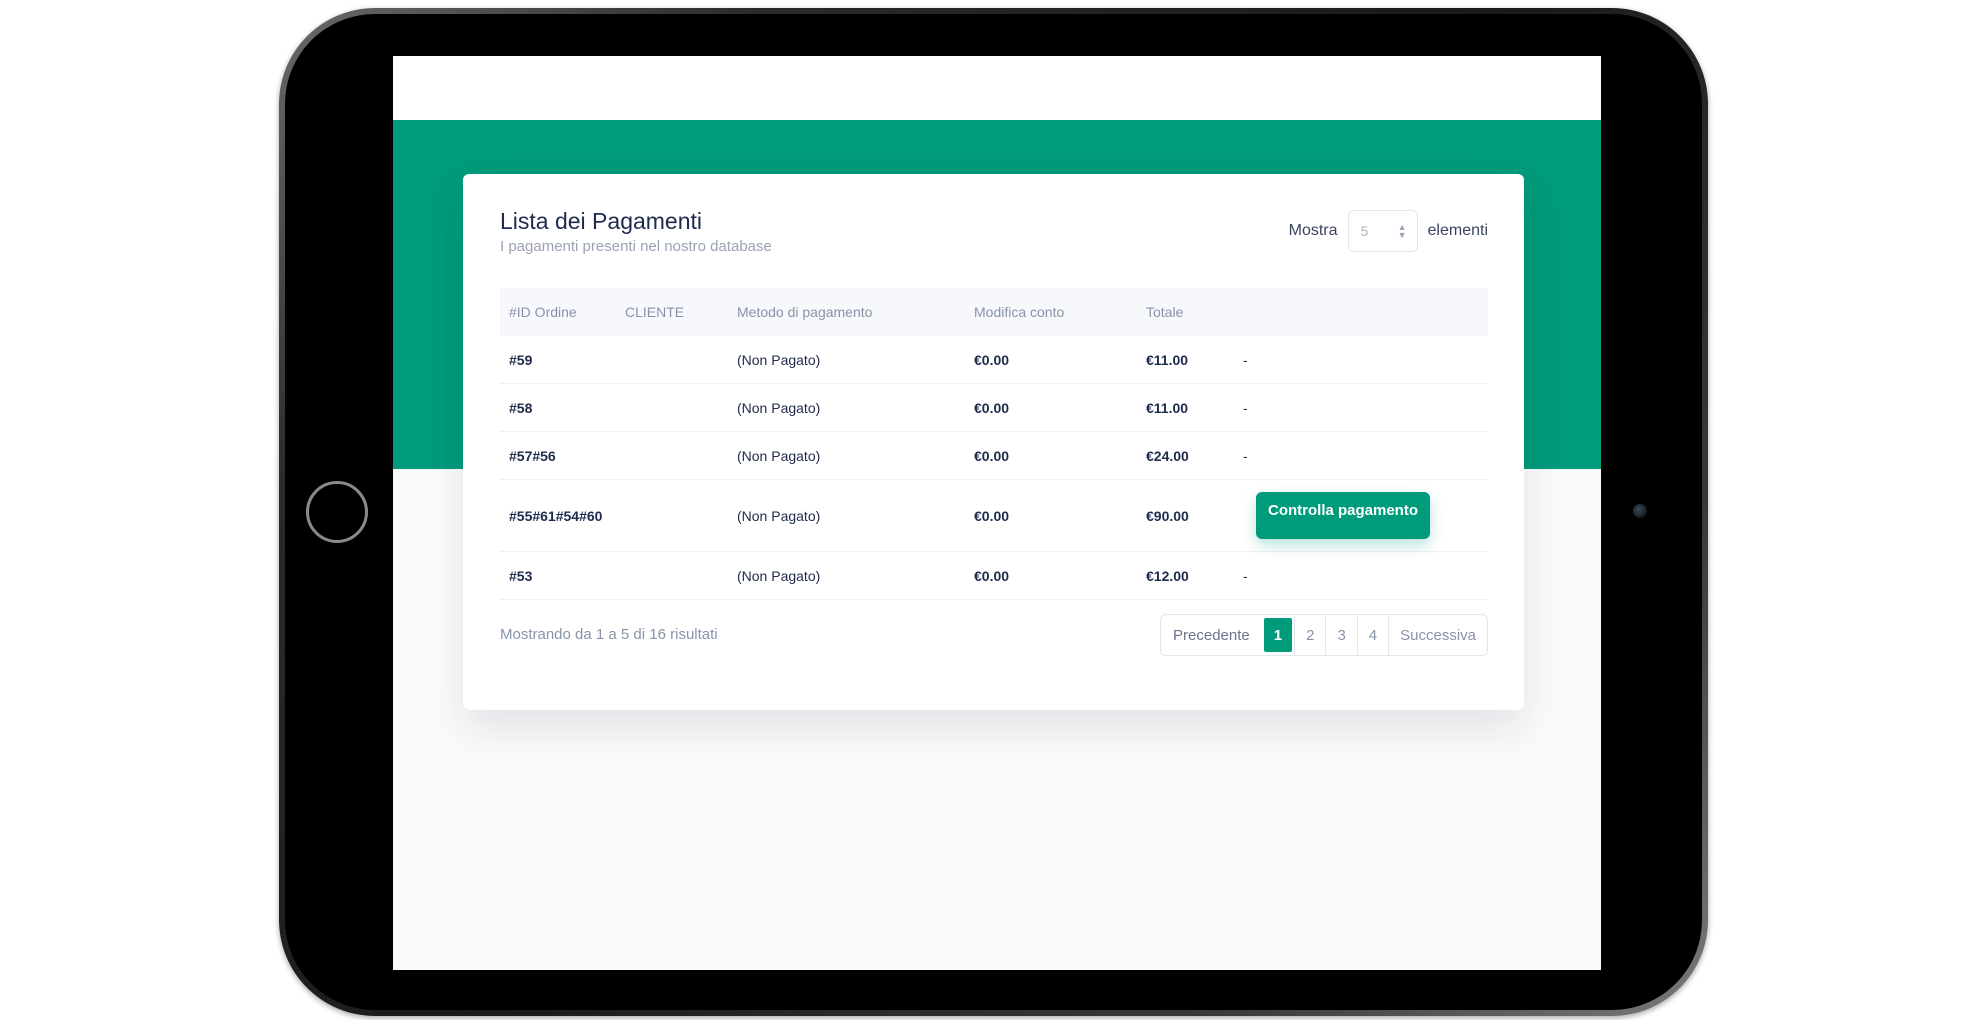  What do you see at coordinates (805, 312) in the screenshot?
I see `header-metodo: Metodo di pagamento` at bounding box center [805, 312].